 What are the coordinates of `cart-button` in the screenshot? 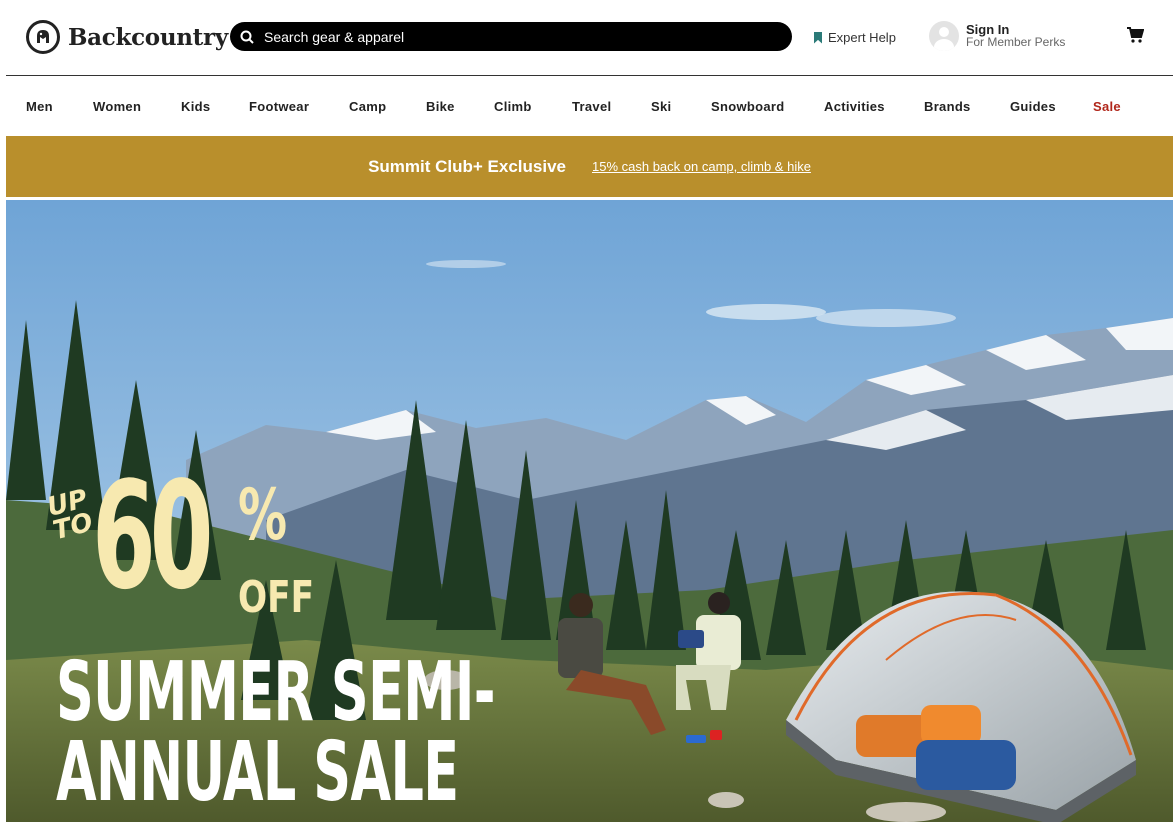 It's located at (1135, 37).